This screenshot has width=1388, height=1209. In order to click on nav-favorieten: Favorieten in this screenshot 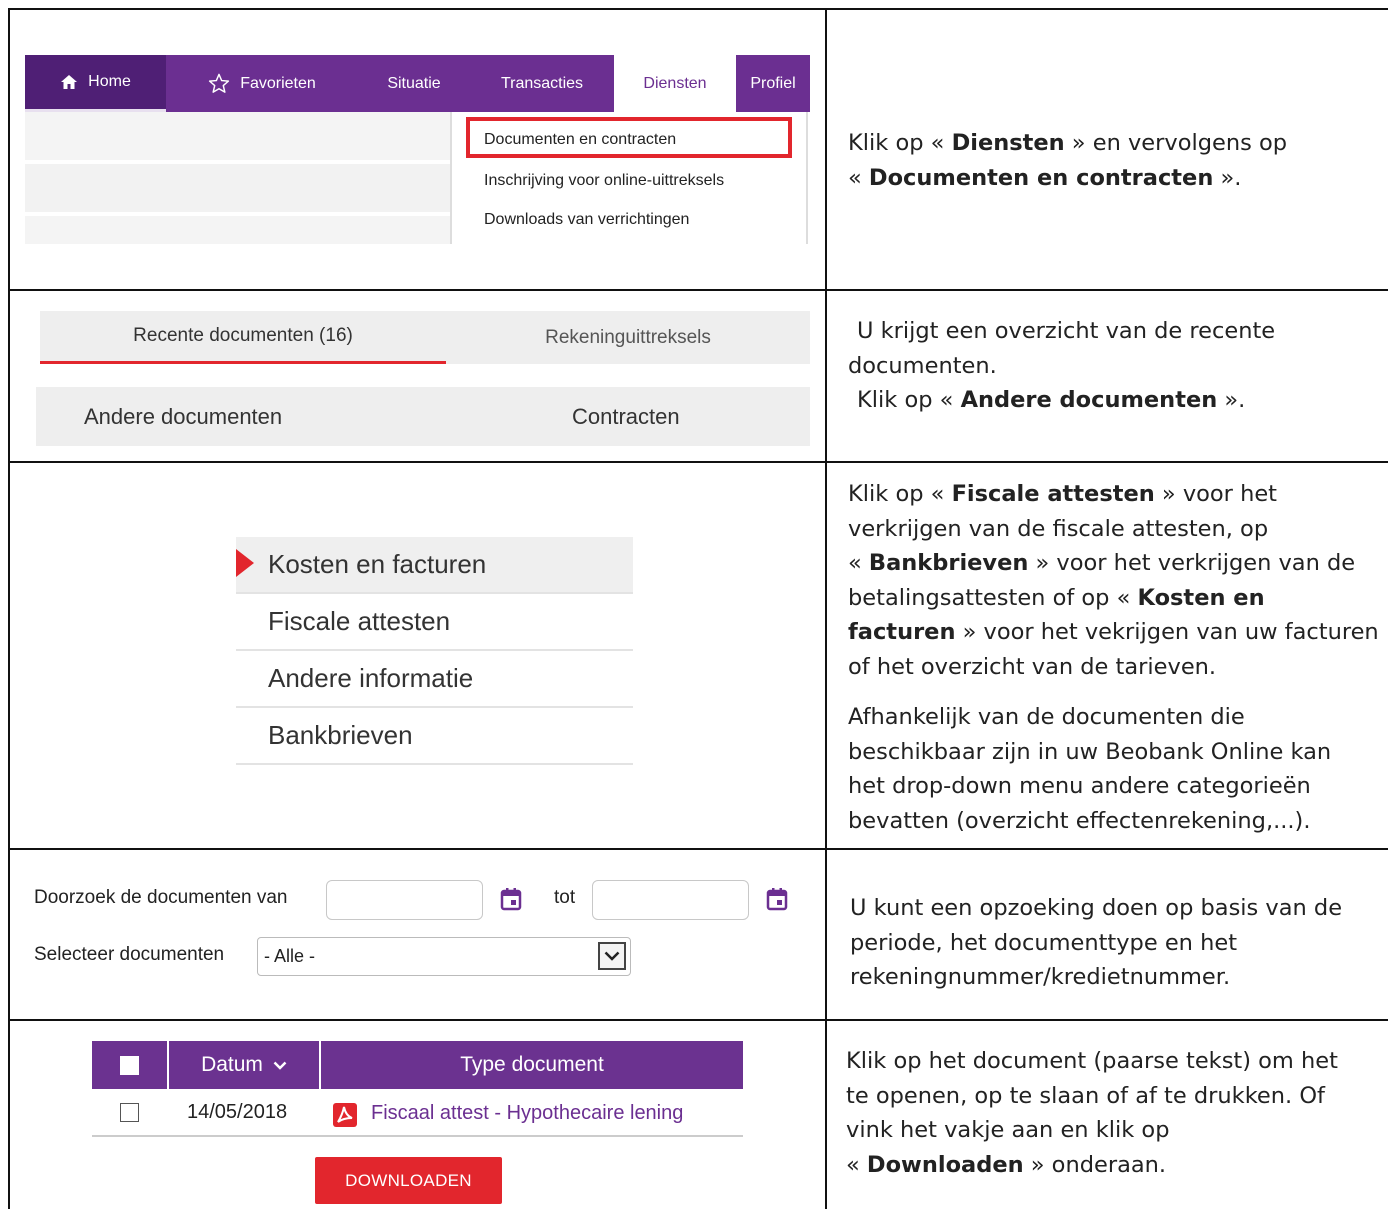, I will do `click(262, 83)`.